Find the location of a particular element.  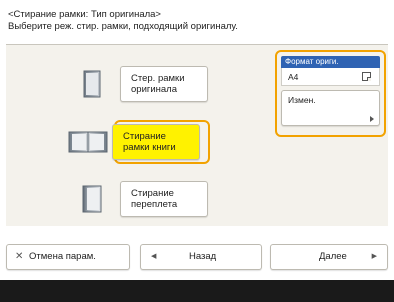

format-value-text: A4 is located at coordinates (293, 77).